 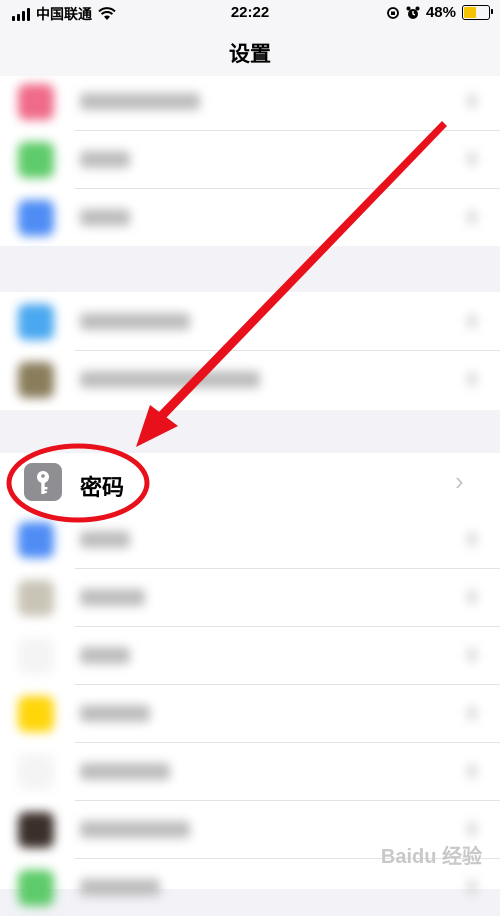 What do you see at coordinates (393, 12) in the screenshot?
I see `orientation-lock-icon` at bounding box center [393, 12].